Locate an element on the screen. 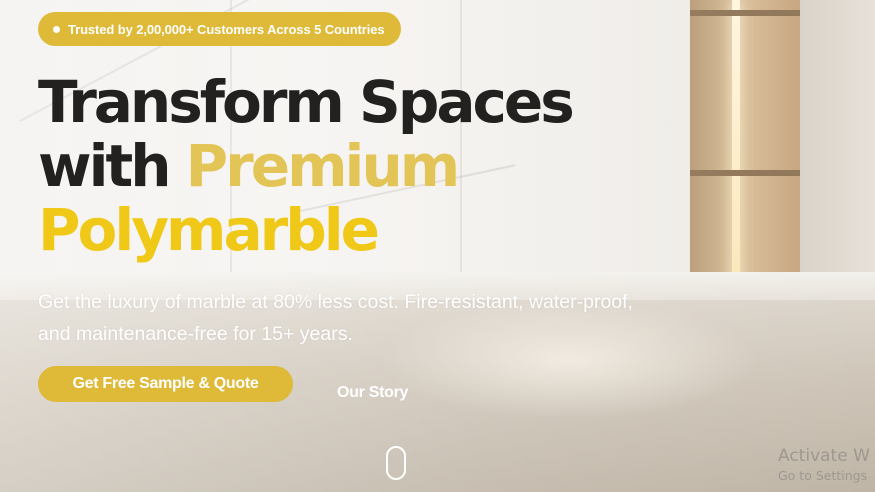  watermark-title: Activate W is located at coordinates (824, 456).